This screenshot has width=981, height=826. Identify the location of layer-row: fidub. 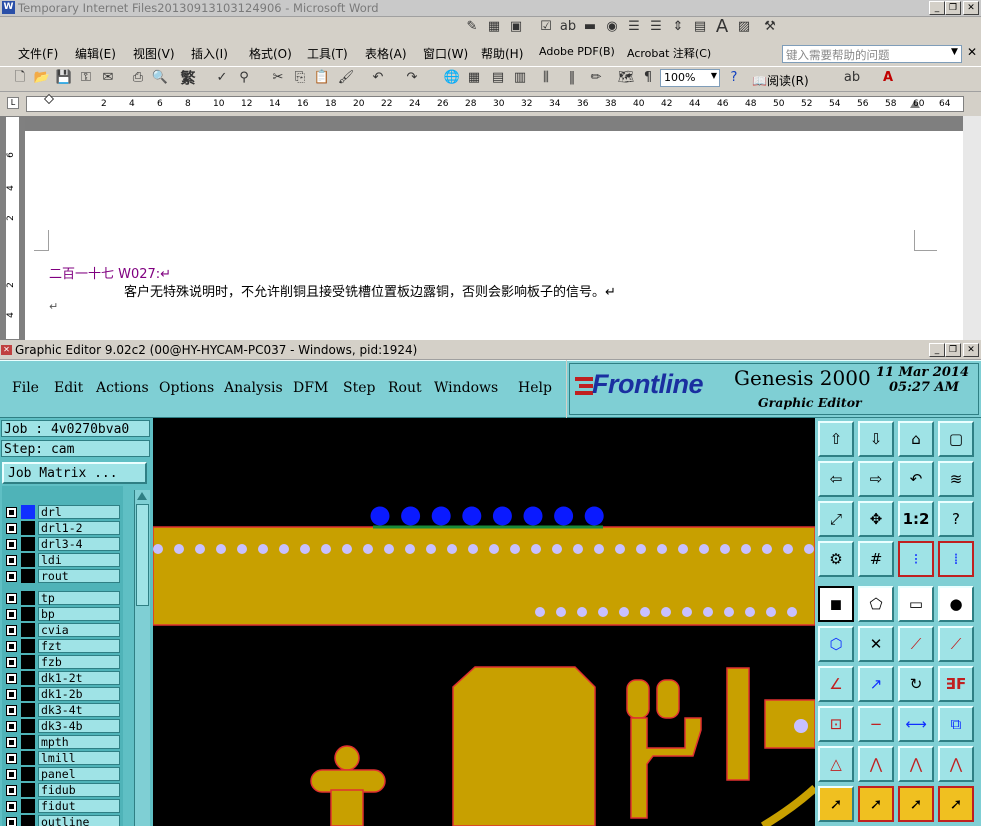
(62, 790).